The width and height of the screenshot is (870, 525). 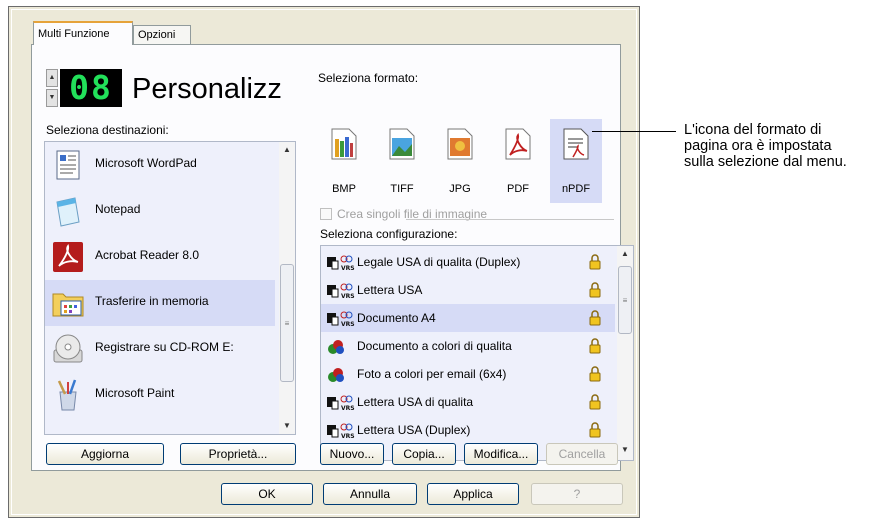 I want to click on folder-icon, so click(x=68, y=305).